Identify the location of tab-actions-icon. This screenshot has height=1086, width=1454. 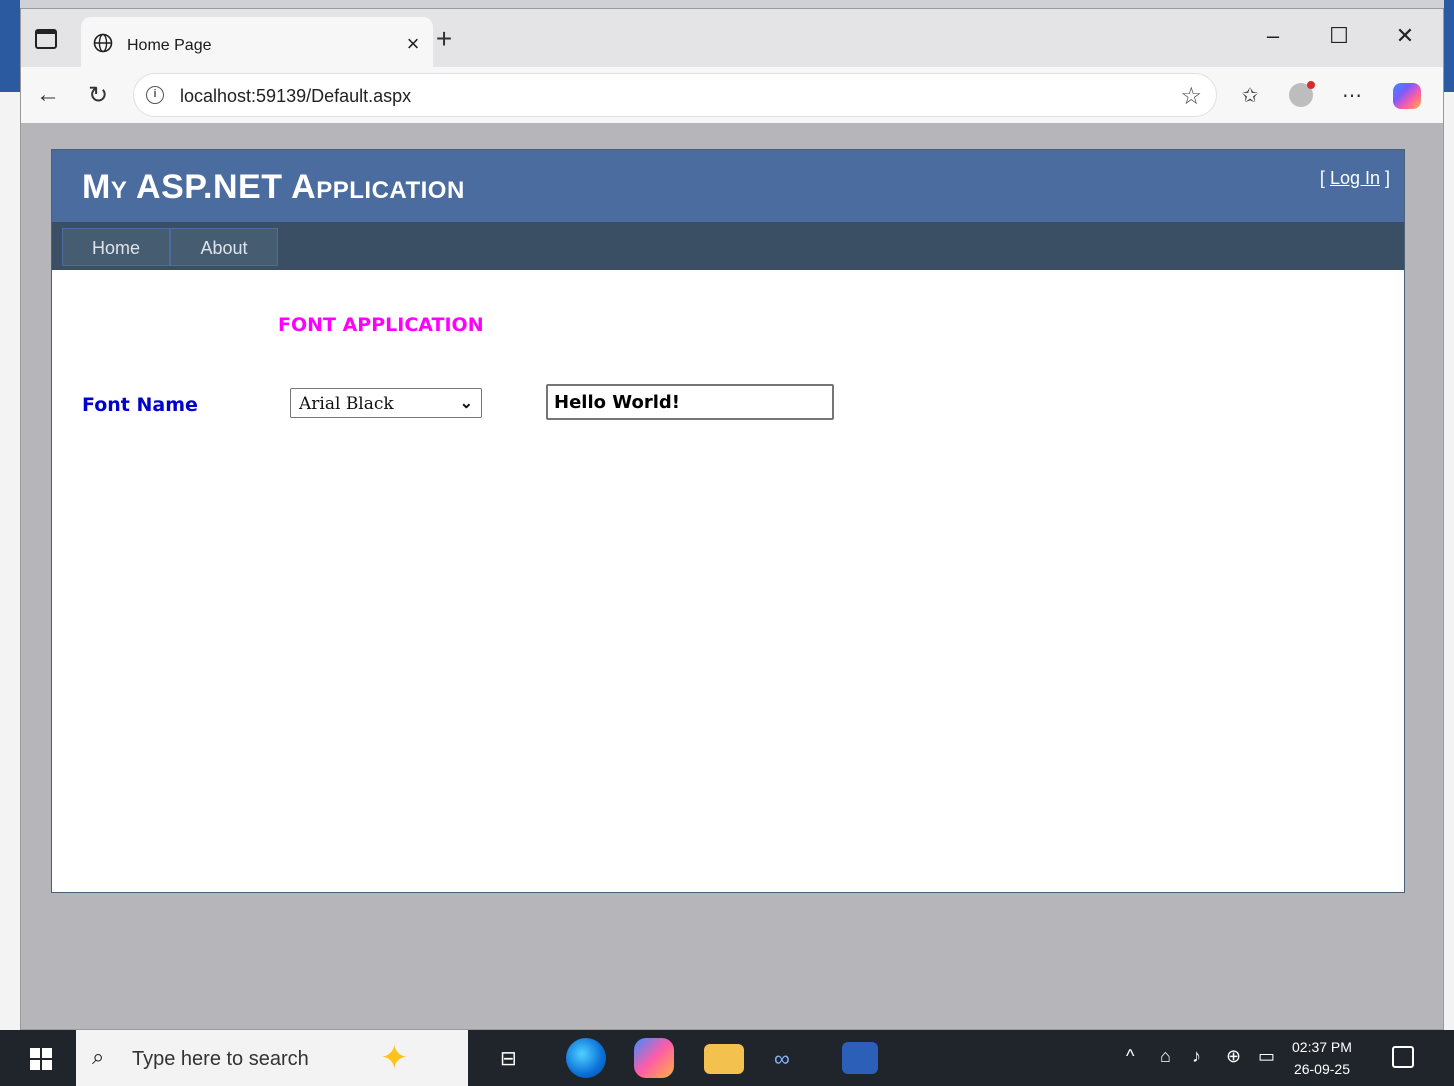
(46, 39).